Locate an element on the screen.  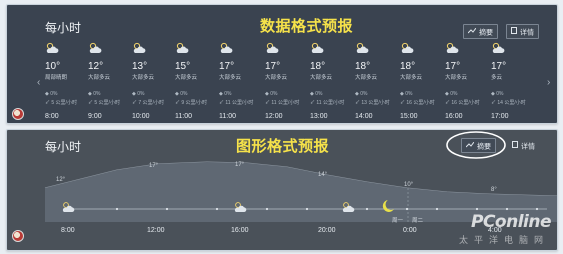
scroll-right-arrow: › is located at coordinates (548, 82).